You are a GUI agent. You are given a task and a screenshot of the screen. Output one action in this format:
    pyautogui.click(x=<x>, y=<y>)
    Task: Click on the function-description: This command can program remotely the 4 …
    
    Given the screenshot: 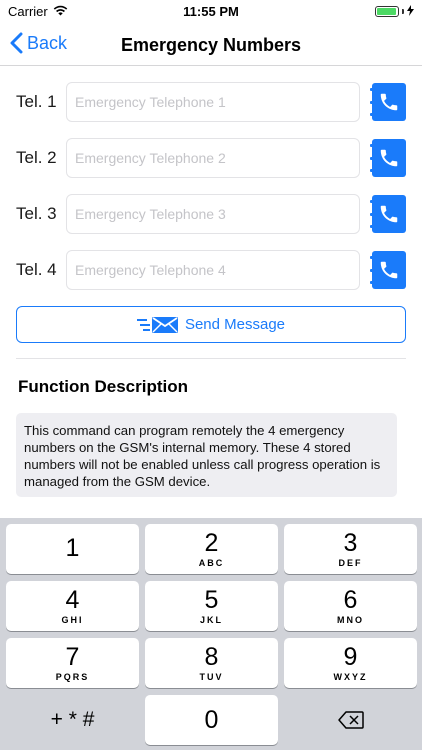 What is the action you would take?
    pyautogui.click(x=206, y=455)
    